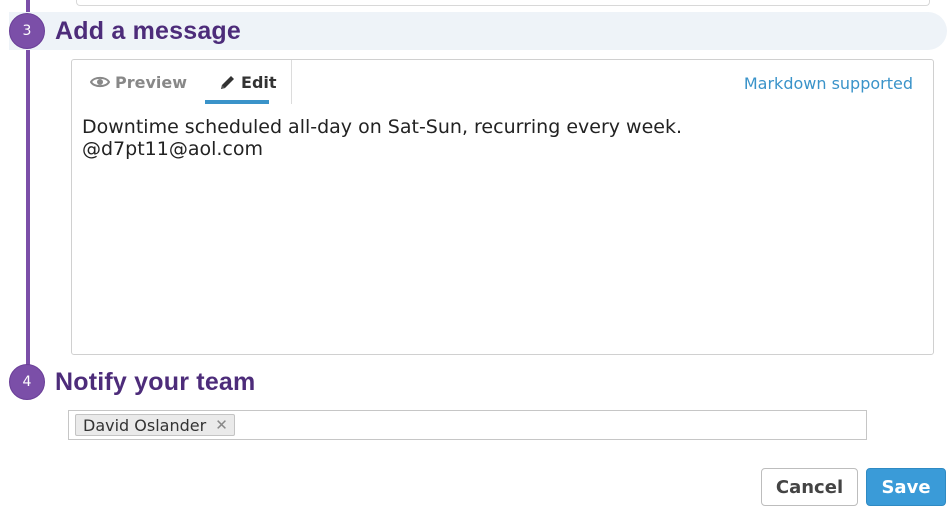 The width and height of the screenshot is (950, 511). What do you see at coordinates (145, 425) in the screenshot?
I see `recipient-name: David Oslander` at bounding box center [145, 425].